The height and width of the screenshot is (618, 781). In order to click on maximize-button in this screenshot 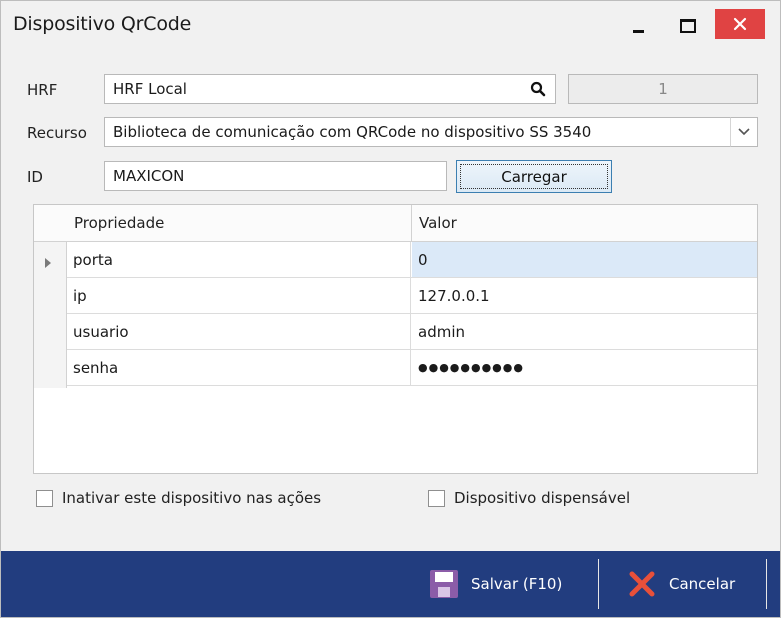, I will do `click(688, 26)`.